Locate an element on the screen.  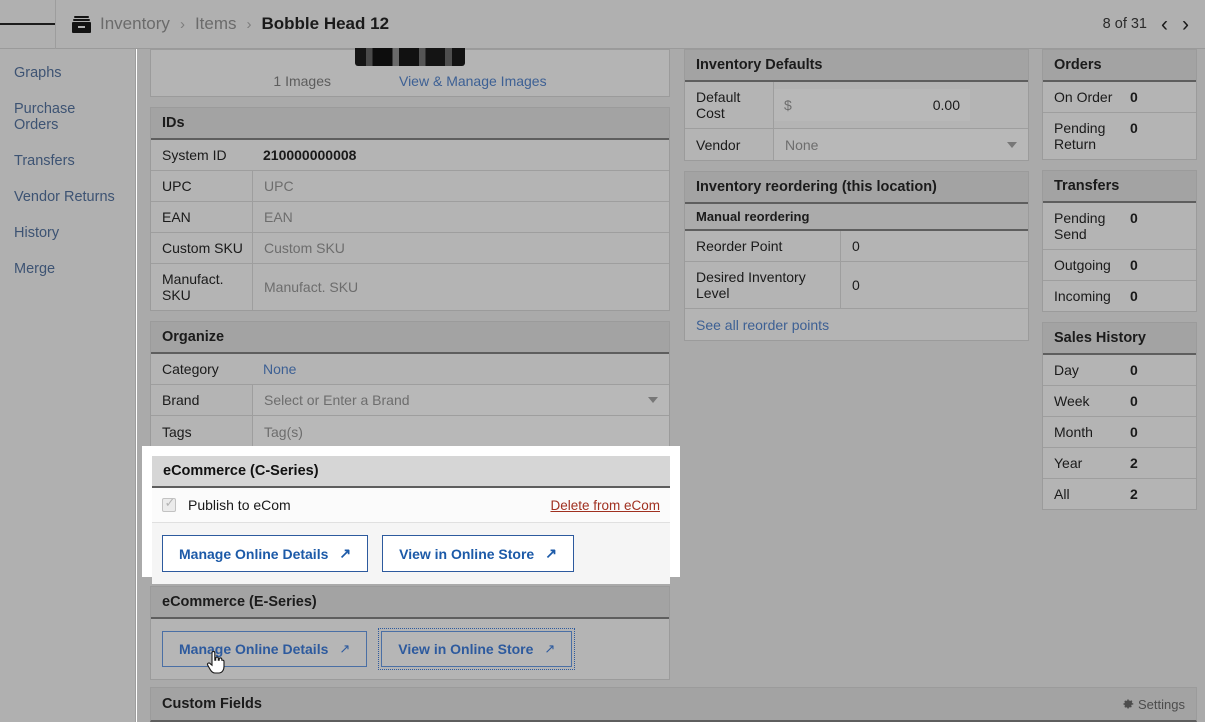
row-label: Outgoing is located at coordinates (1082, 265).